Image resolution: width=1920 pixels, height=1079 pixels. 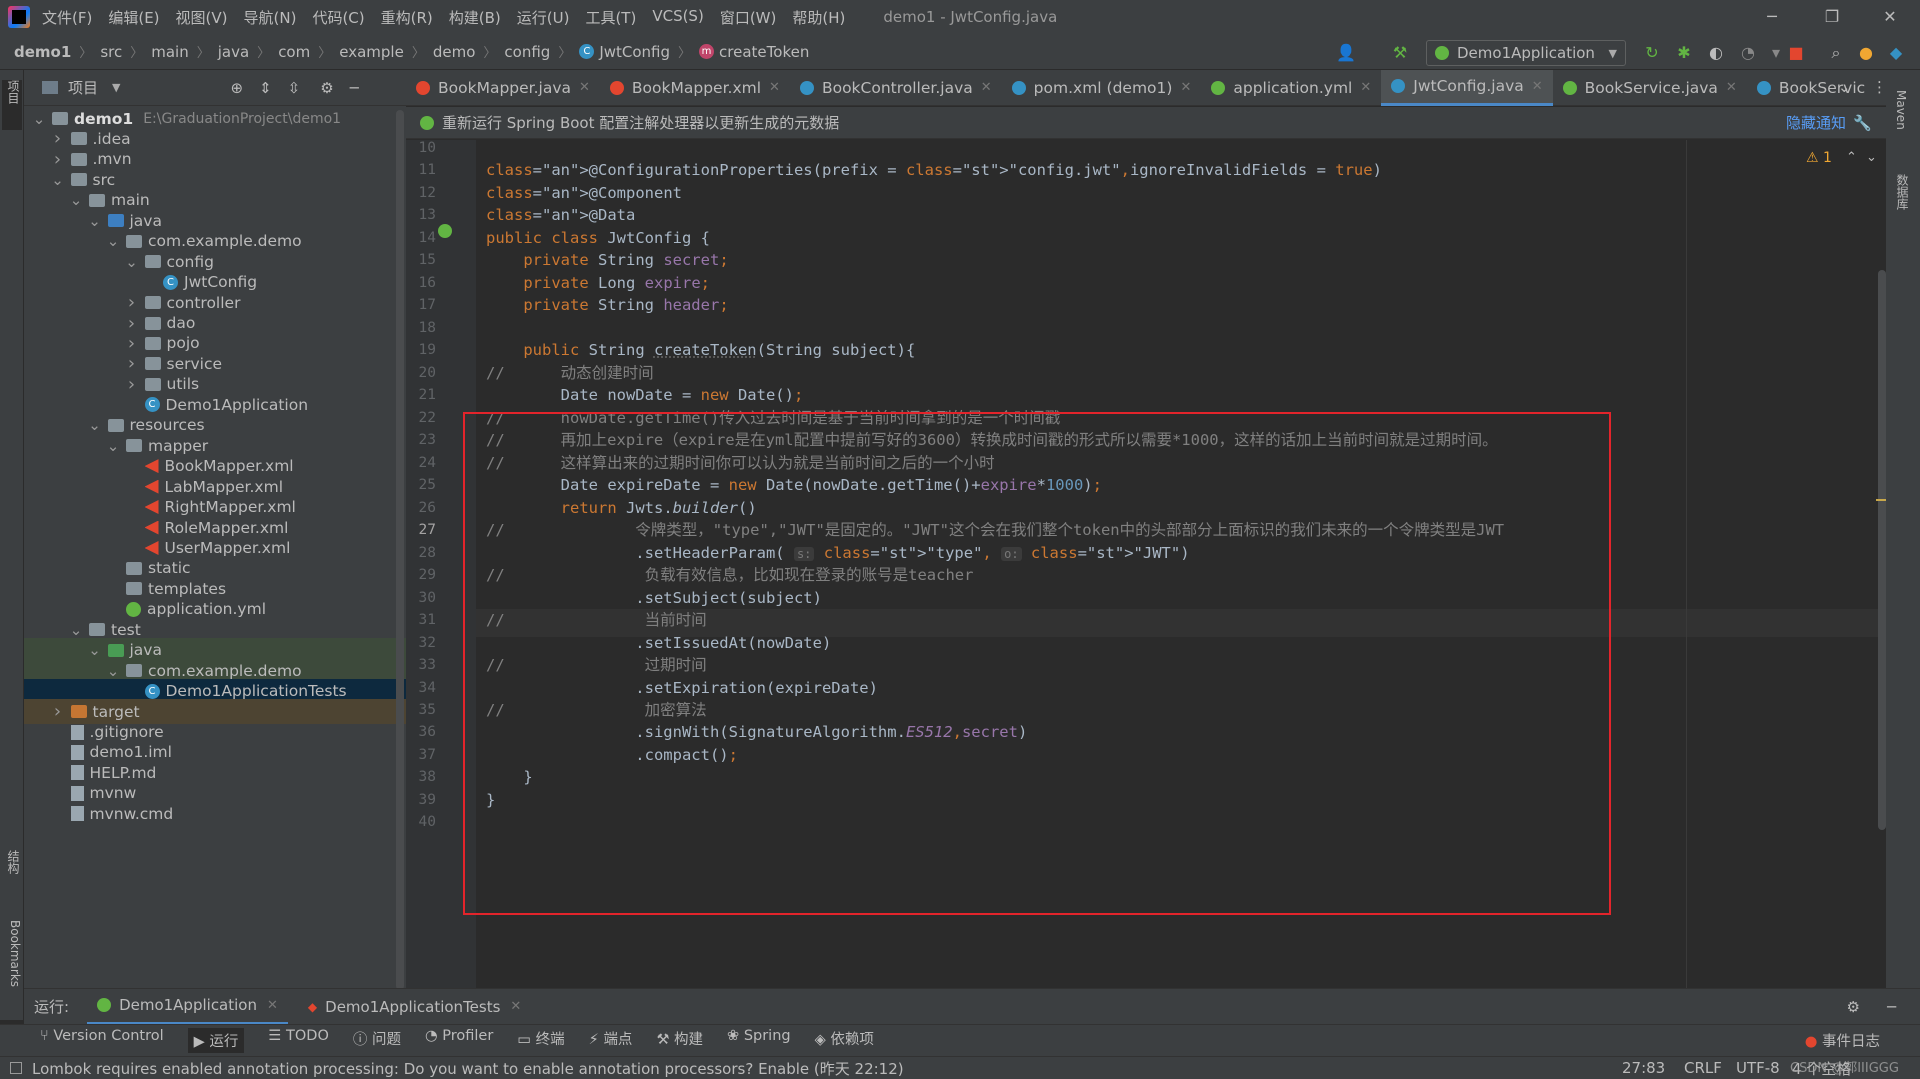 What do you see at coordinates (83, 87) in the screenshot?
I see `project-panel-title: 项目` at bounding box center [83, 87].